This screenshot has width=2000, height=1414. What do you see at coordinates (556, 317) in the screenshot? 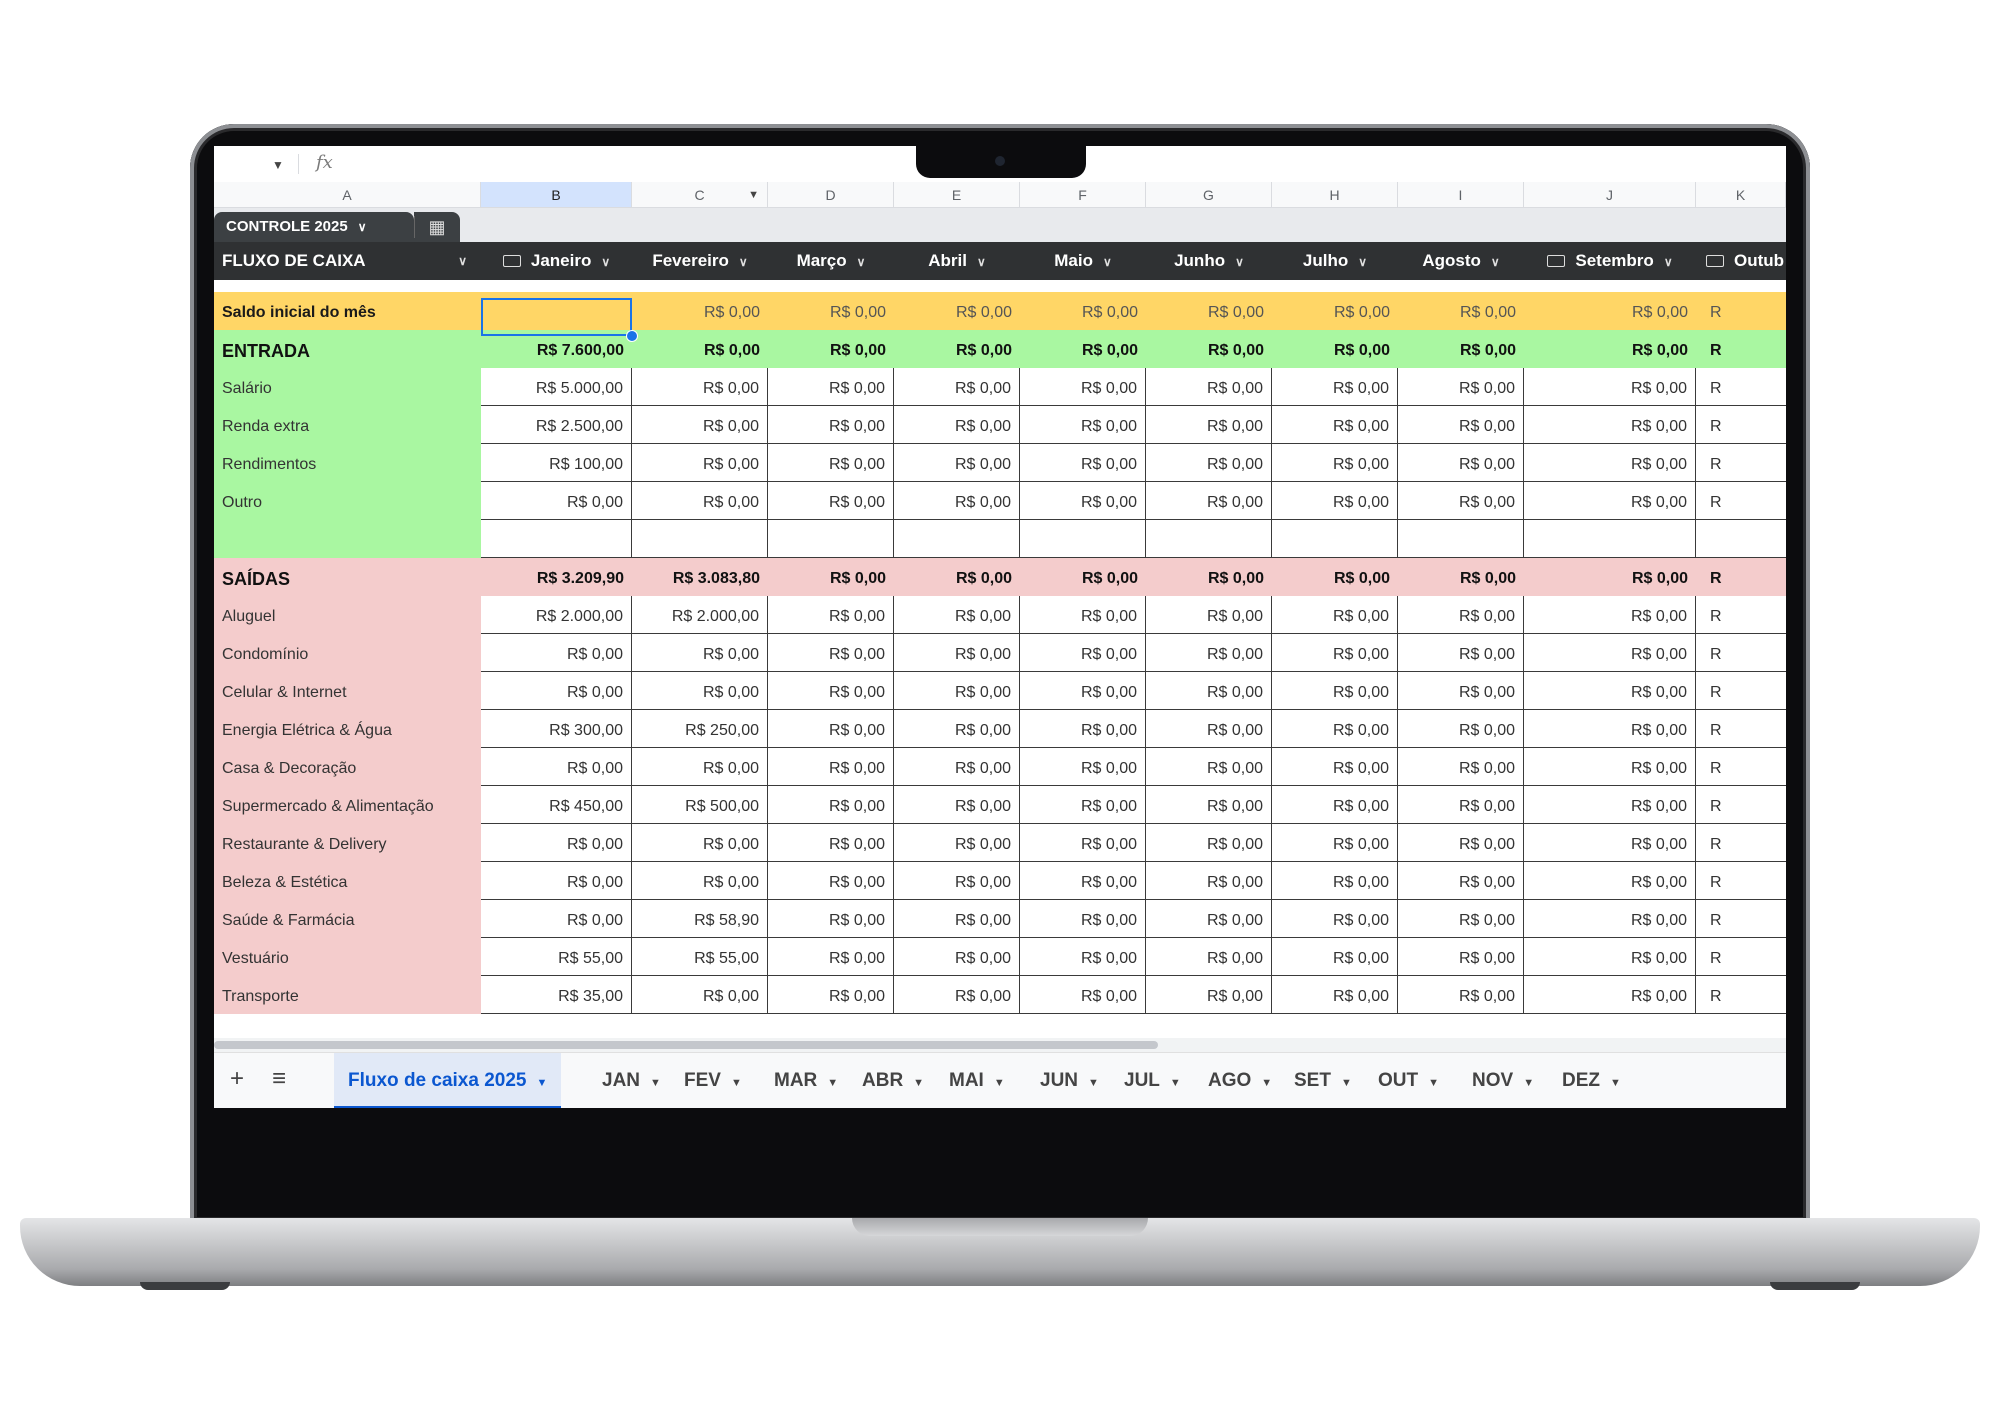
I see `selected-cell-b` at bounding box center [556, 317].